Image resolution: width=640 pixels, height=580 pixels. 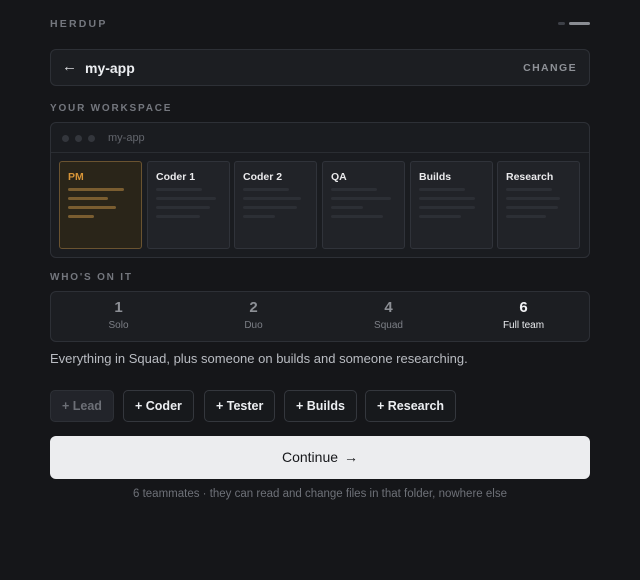 What do you see at coordinates (530, 177) in the screenshot?
I see `pane-title: Research` at bounding box center [530, 177].